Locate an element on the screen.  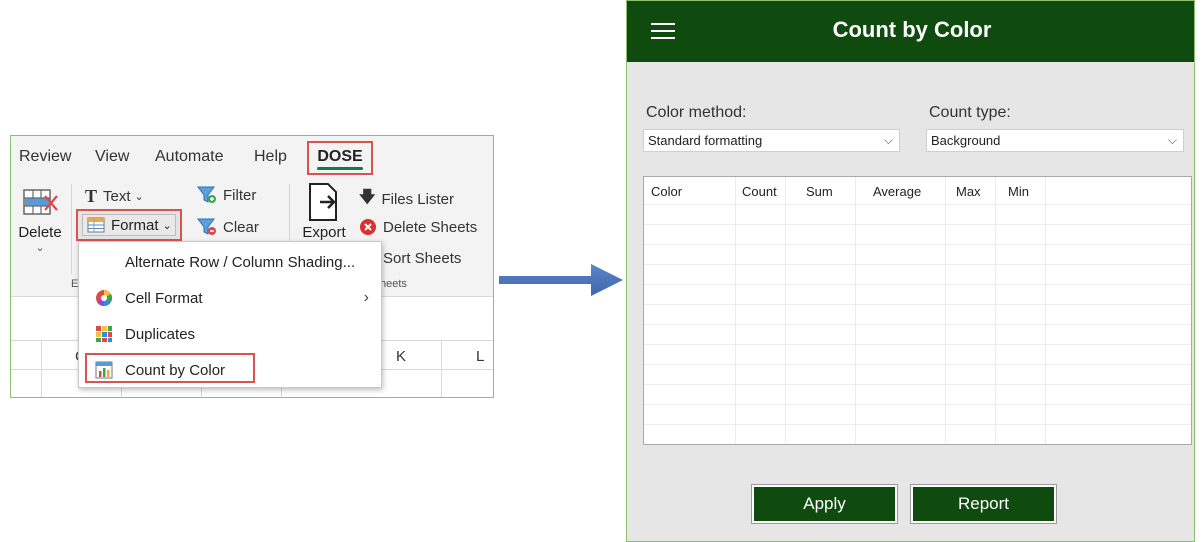
panel-header: Count by Color is located at coordinates (910, 31).